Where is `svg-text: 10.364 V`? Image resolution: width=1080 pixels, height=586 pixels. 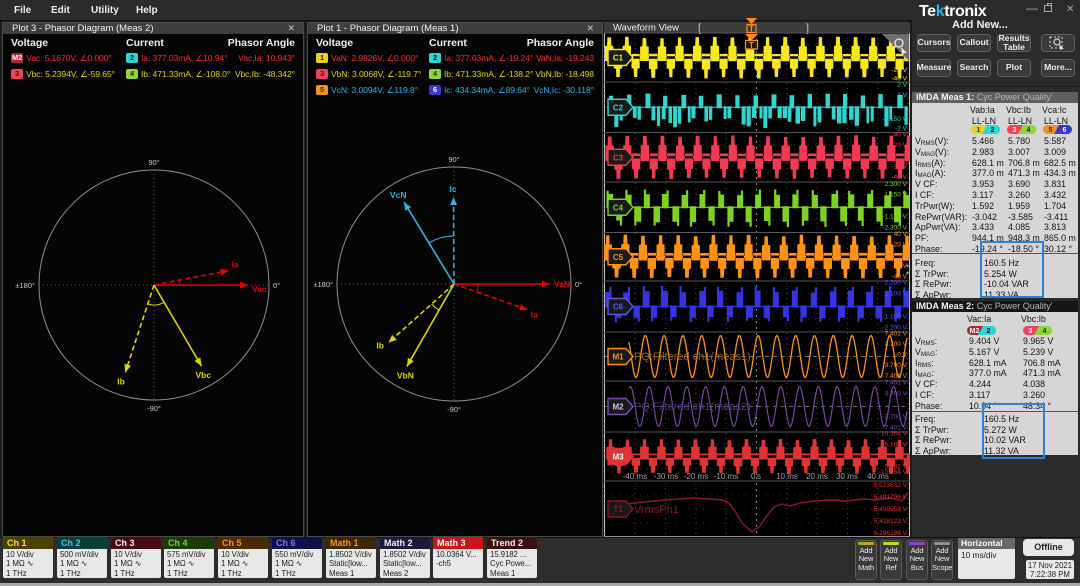
svg-text: 10.364 V is located at coordinates (894, 434).